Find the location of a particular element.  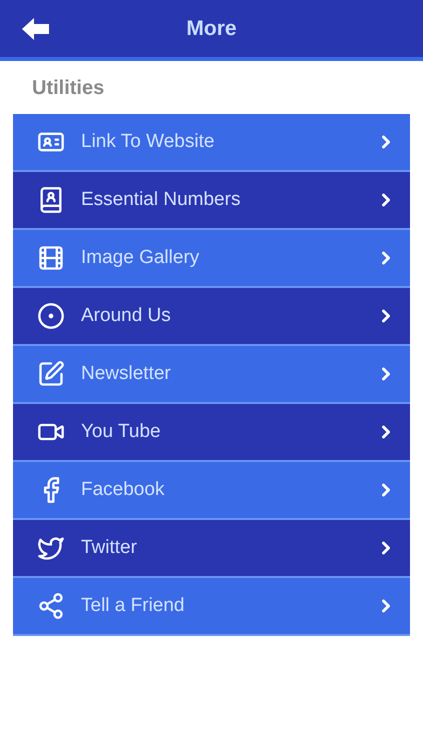

menu-item-label: Image Gallery is located at coordinates (140, 258).